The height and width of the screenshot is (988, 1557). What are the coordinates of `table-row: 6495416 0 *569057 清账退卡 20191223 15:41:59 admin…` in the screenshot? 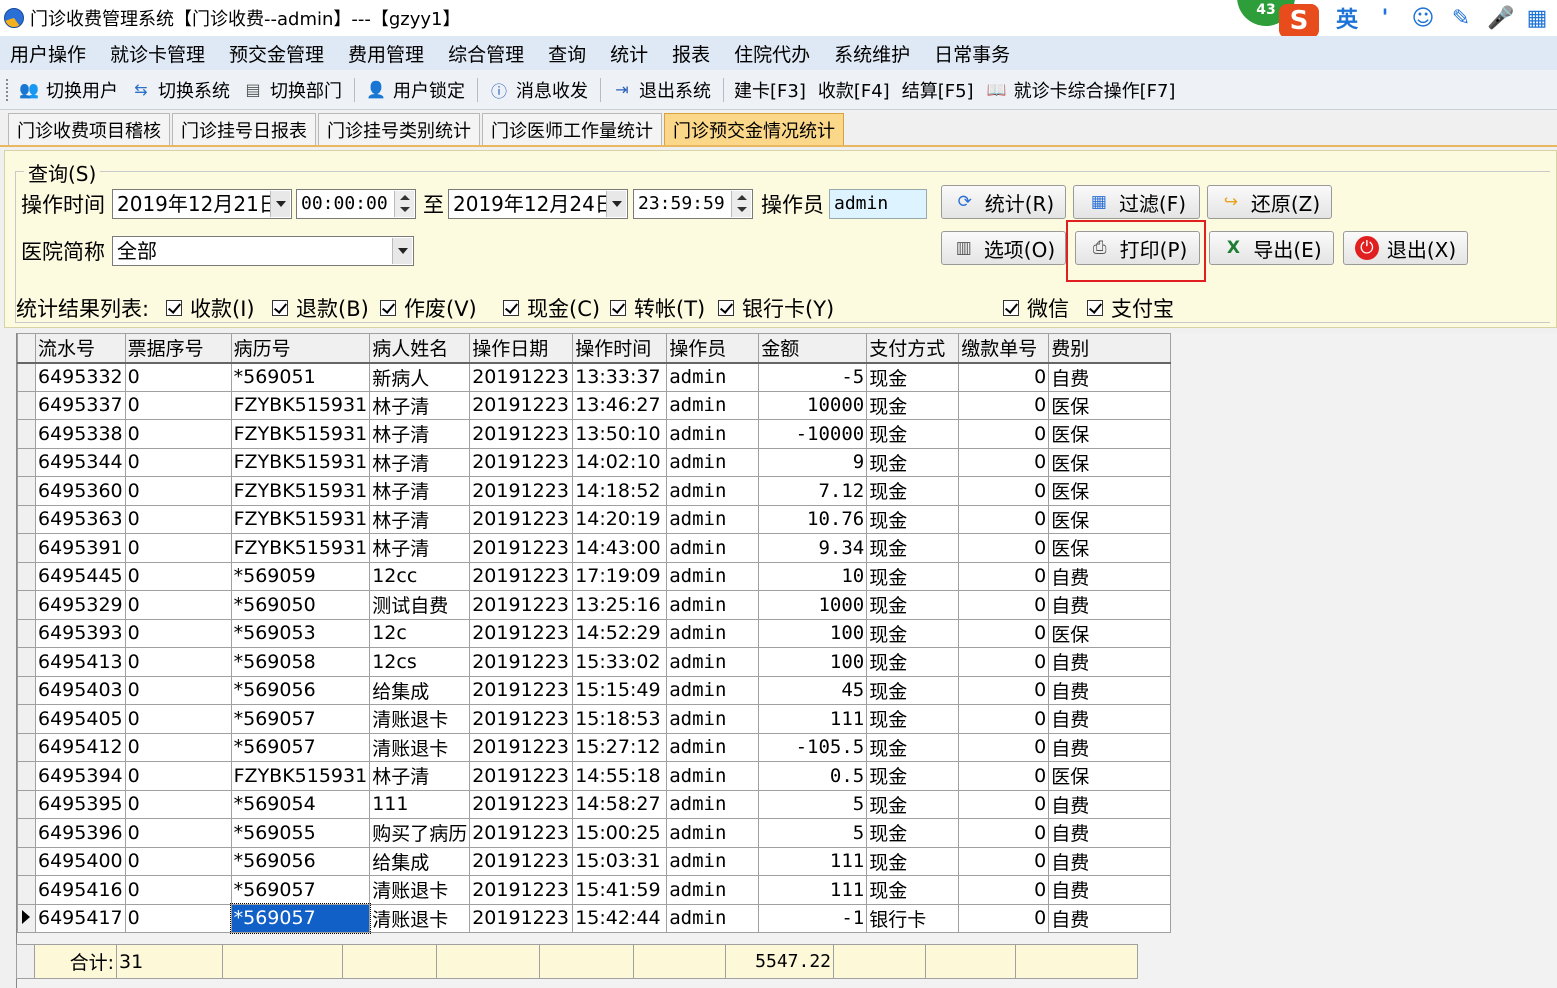 It's located at (594, 890).